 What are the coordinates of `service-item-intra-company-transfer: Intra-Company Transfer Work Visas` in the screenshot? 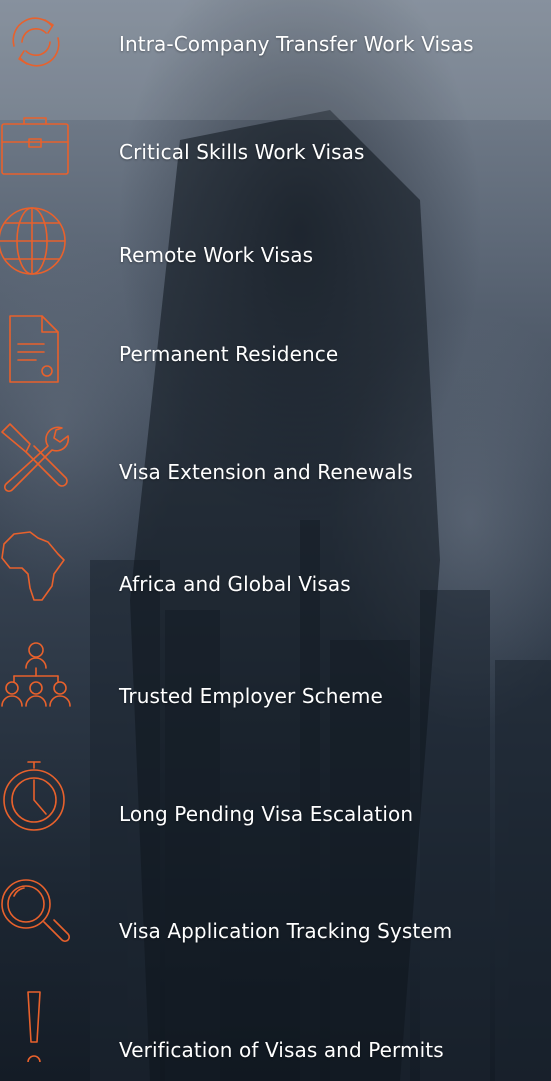 It's located at (275, 51).